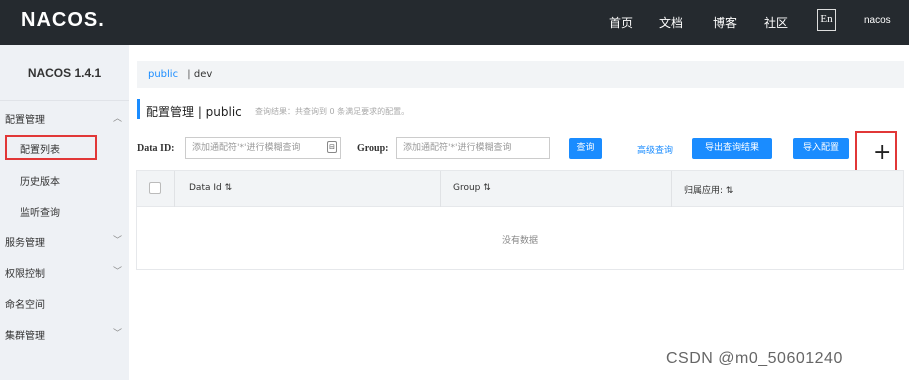 The height and width of the screenshot is (380, 909). Describe the element at coordinates (621, 22) in the screenshot. I see `nav-home: 首页` at that location.